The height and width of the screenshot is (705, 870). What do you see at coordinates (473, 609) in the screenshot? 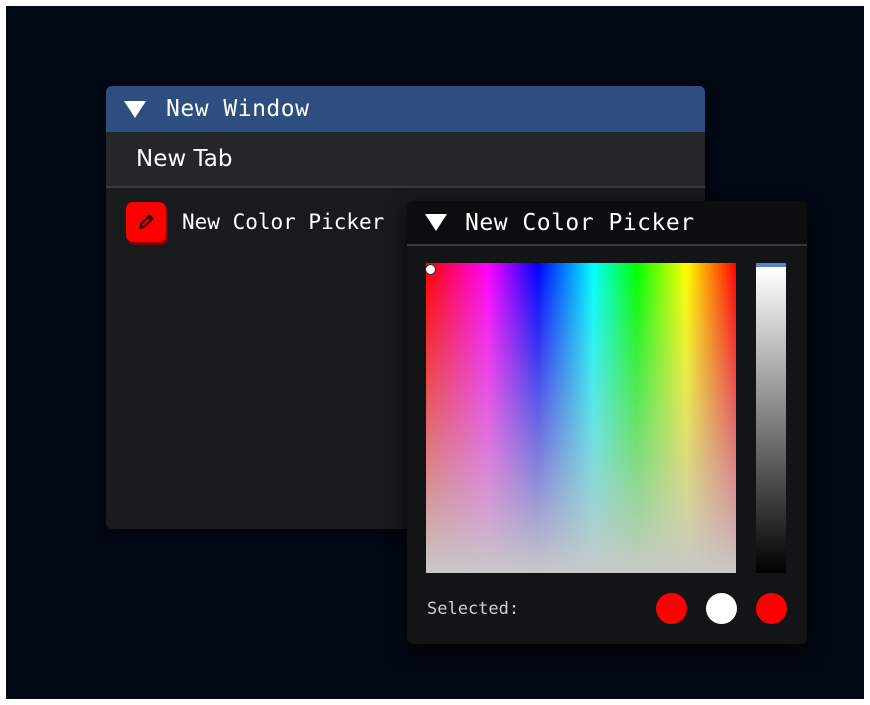
I see `selected-label: Selected:` at bounding box center [473, 609].